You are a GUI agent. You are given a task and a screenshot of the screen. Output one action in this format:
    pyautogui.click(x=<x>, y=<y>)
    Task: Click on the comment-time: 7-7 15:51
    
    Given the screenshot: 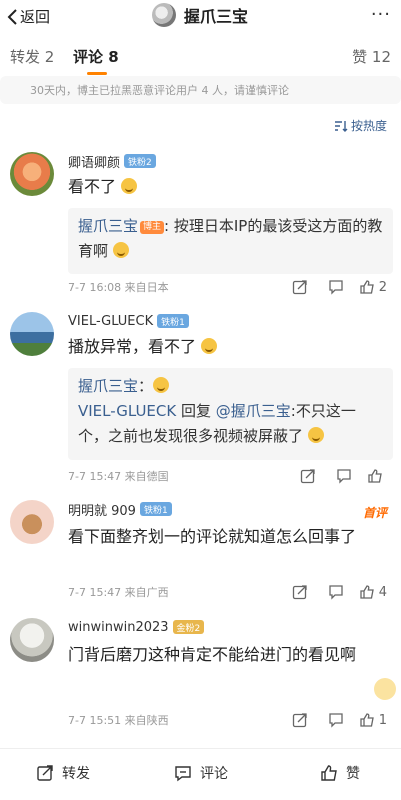 What is the action you would take?
    pyautogui.click(x=95, y=720)
    